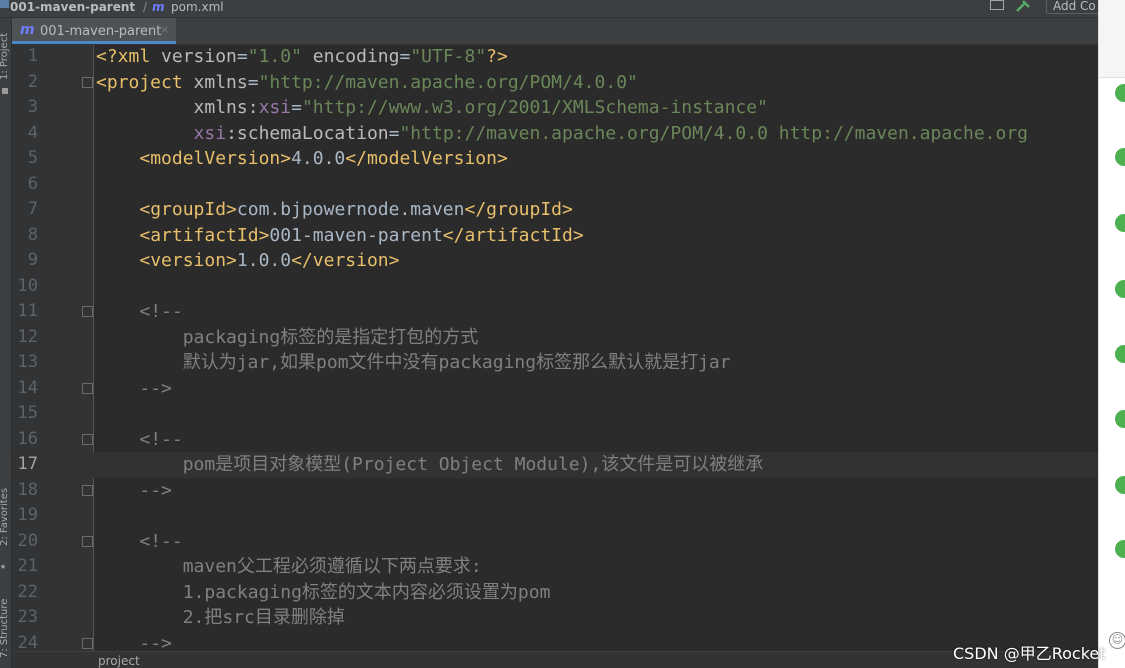 The width and height of the screenshot is (1125, 668). What do you see at coordinates (555, 641) in the screenshot?
I see `code-line: 24 -->` at bounding box center [555, 641].